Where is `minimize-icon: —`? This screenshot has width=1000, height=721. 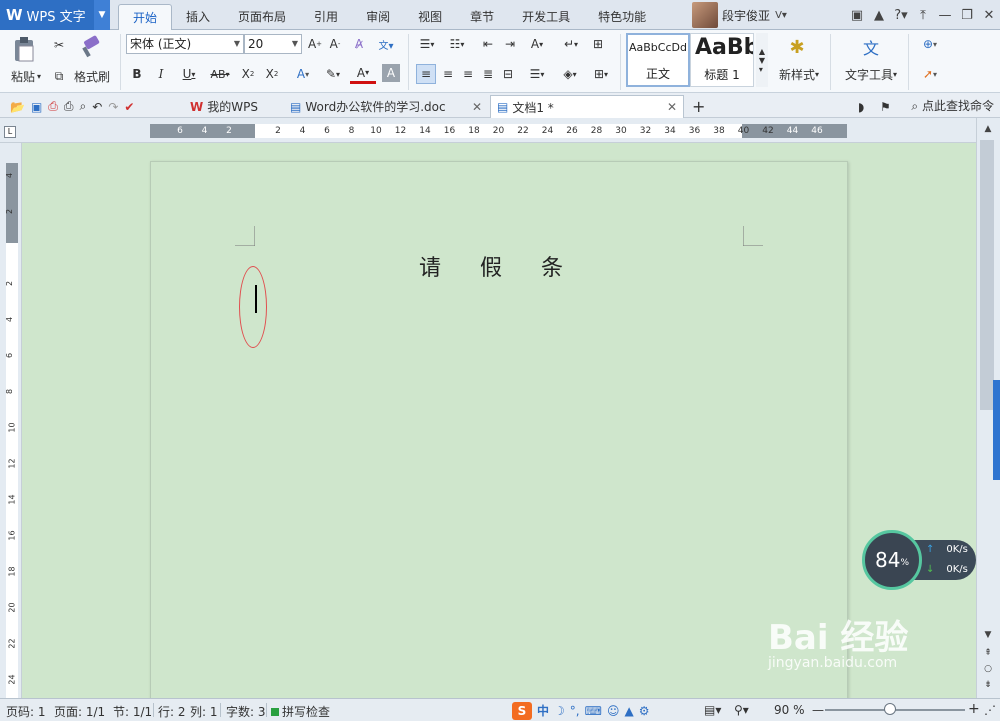 minimize-icon: — is located at coordinates (945, 15).